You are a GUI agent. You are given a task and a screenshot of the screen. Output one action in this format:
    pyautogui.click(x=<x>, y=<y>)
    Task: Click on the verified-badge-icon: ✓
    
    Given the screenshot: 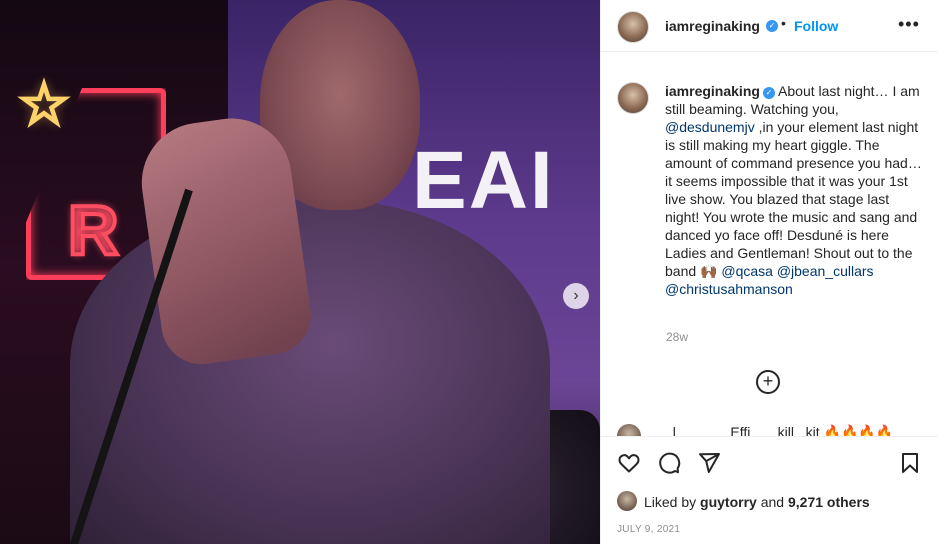 What is the action you would take?
    pyautogui.click(x=772, y=26)
    